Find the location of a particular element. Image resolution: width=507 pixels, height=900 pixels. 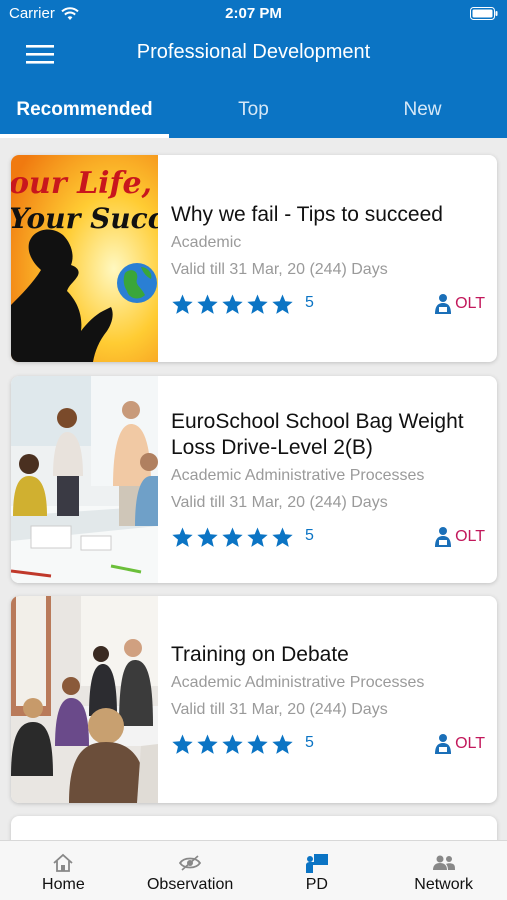

network-icon is located at coordinates (443, 862).